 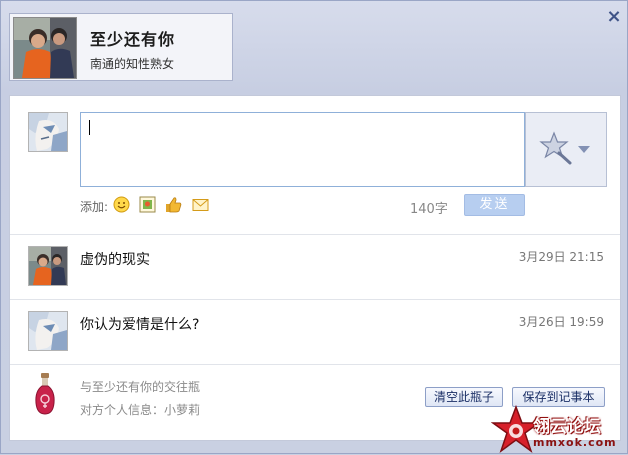 What do you see at coordinates (45, 394) in the screenshot?
I see `bottle-icon` at bounding box center [45, 394].